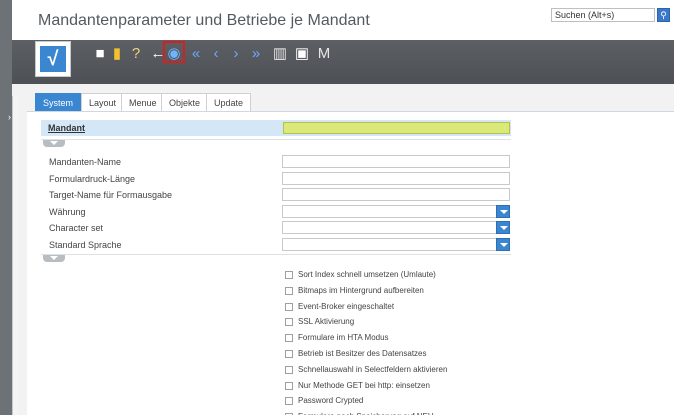 The width and height of the screenshot is (674, 415). Describe the element at coordinates (6, 207) in the screenshot. I see `left-strip` at that location.